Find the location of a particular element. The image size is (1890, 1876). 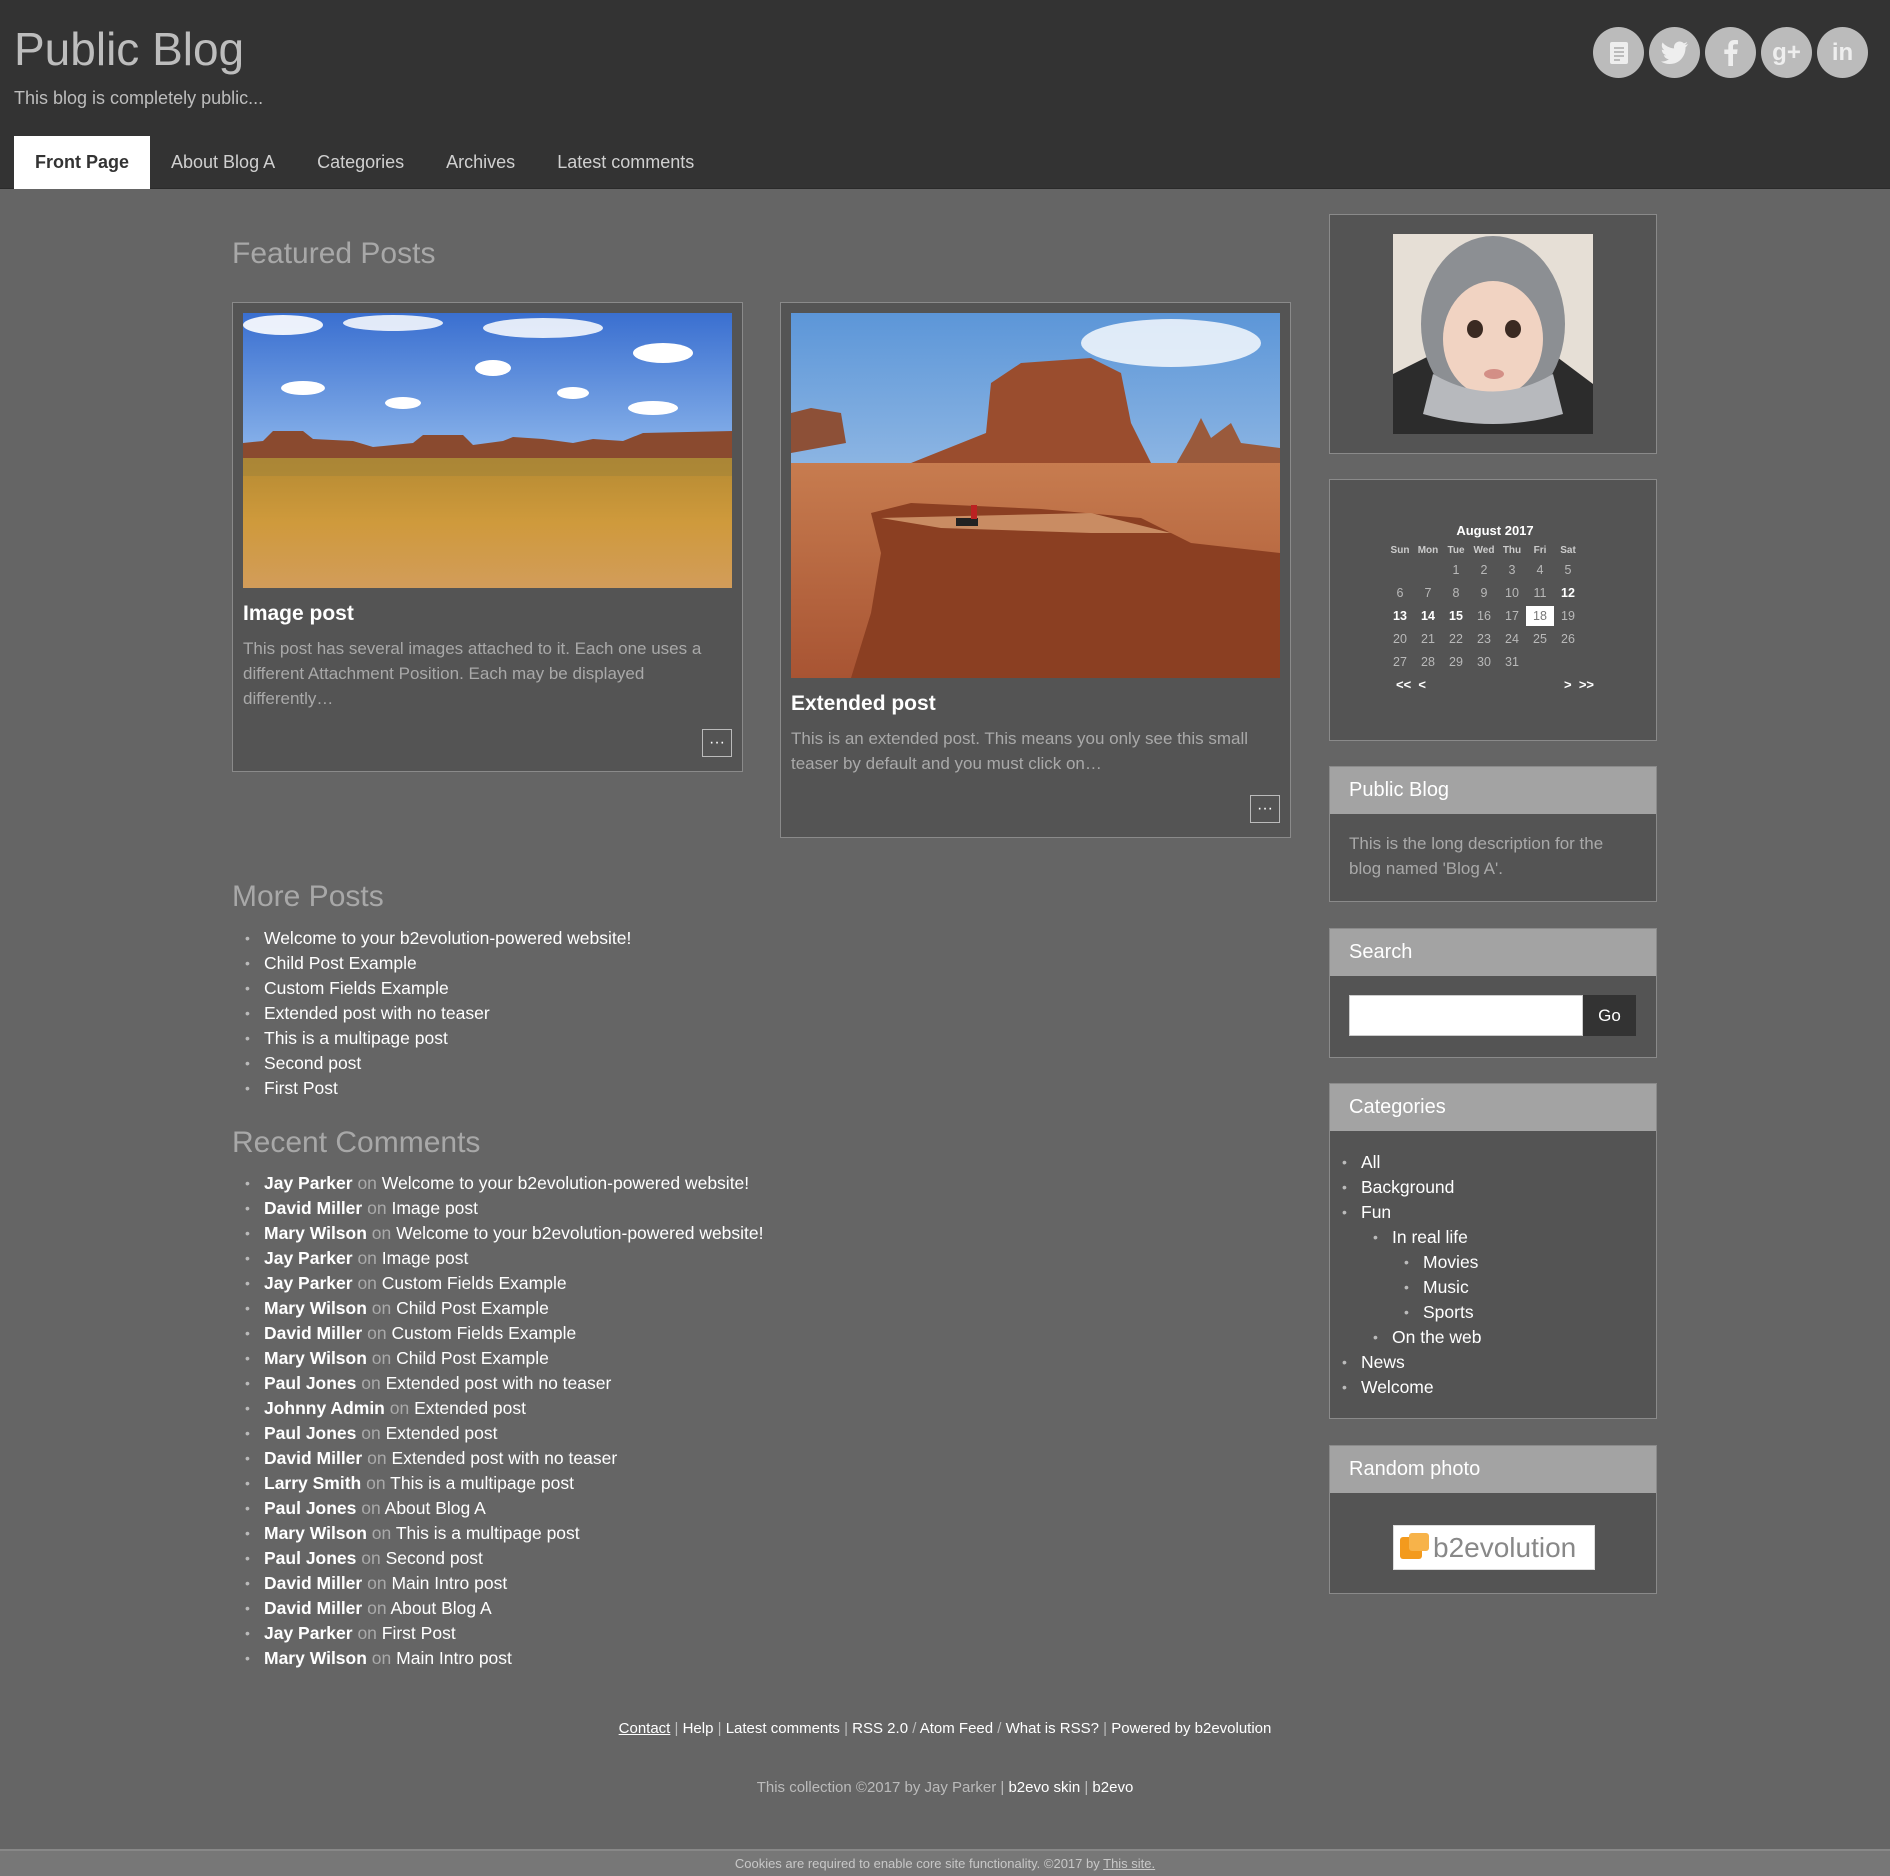

search-go-button: Go is located at coordinates (1609, 1015).